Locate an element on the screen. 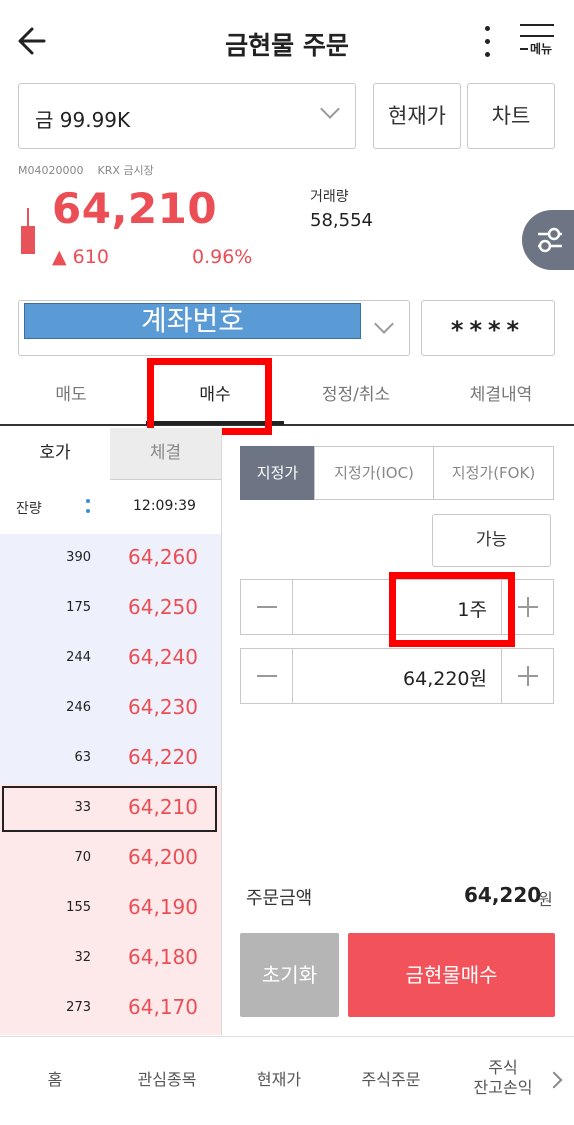  ask-price: 64,260 is located at coordinates (163, 557).